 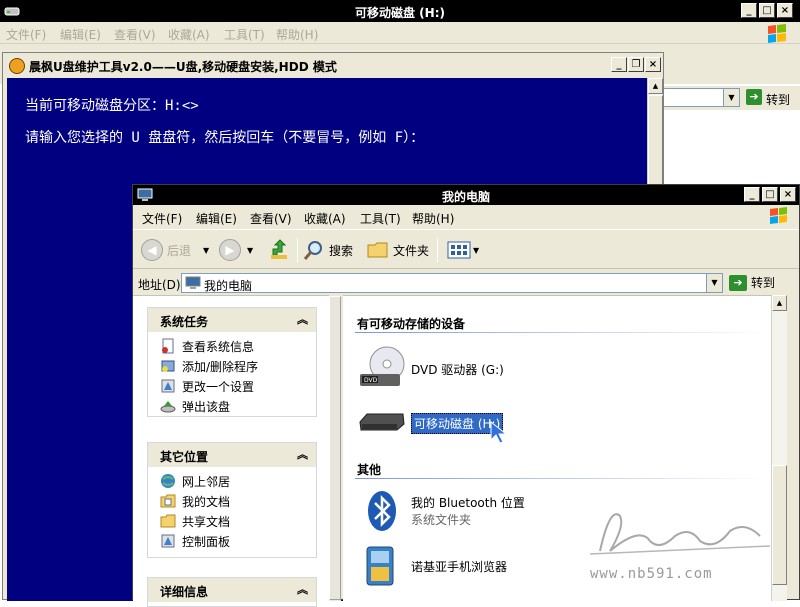 What do you see at coordinates (452, 283) in the screenshot?
I see `address-input: 我的电脑 ▼` at bounding box center [452, 283].